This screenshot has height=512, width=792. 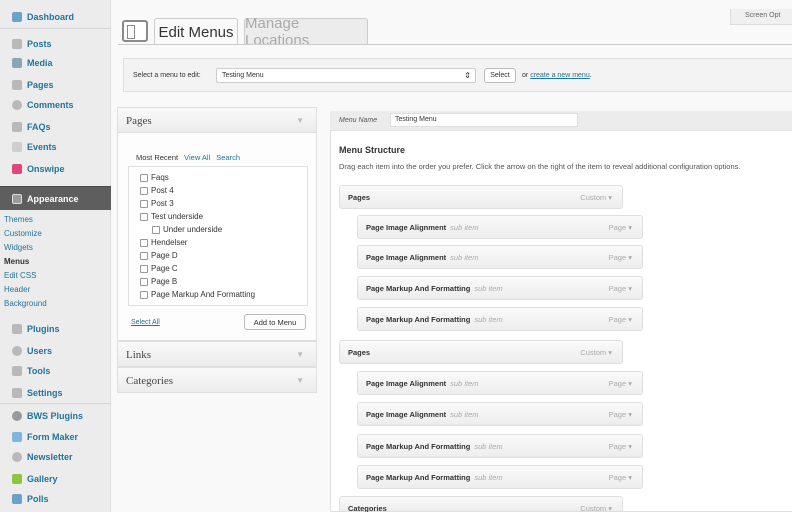 I want to click on sidebar-item-posts: Posts, so click(x=55, y=43).